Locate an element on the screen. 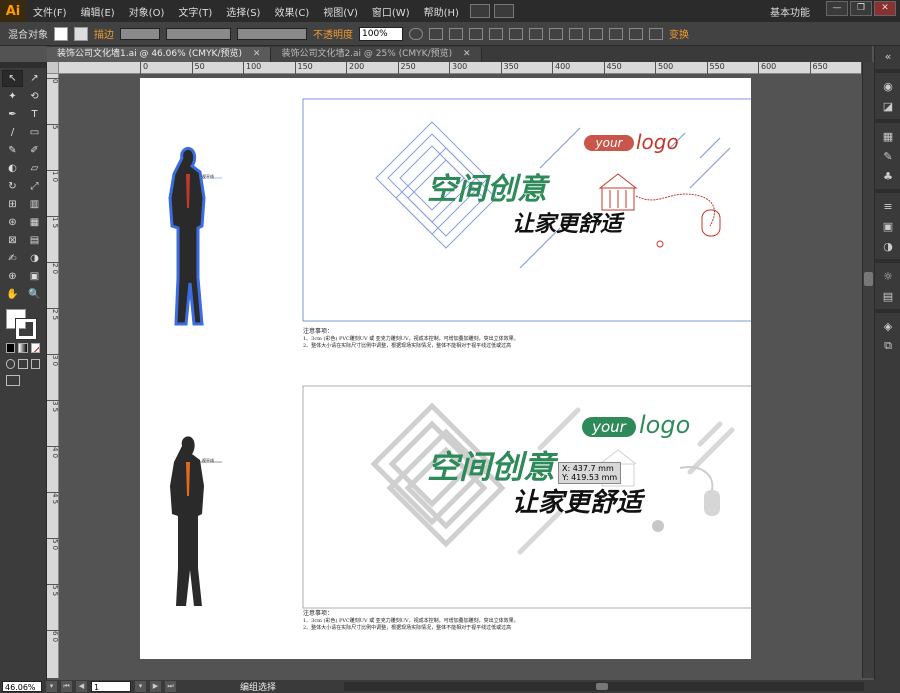 This screenshot has width=900, height=693. distribute-left-icon is located at coordinates (616, 33).